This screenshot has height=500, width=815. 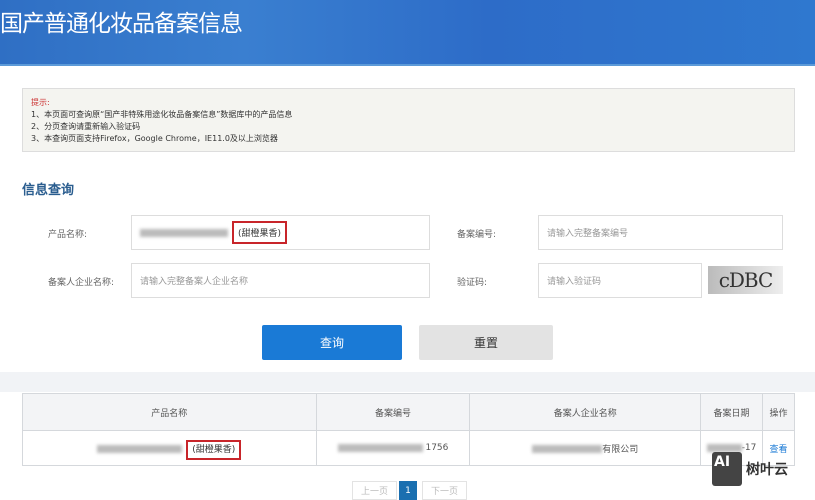 What do you see at coordinates (81, 283) in the screenshot?
I see `company-label: 备案人企业名称:` at bounding box center [81, 283].